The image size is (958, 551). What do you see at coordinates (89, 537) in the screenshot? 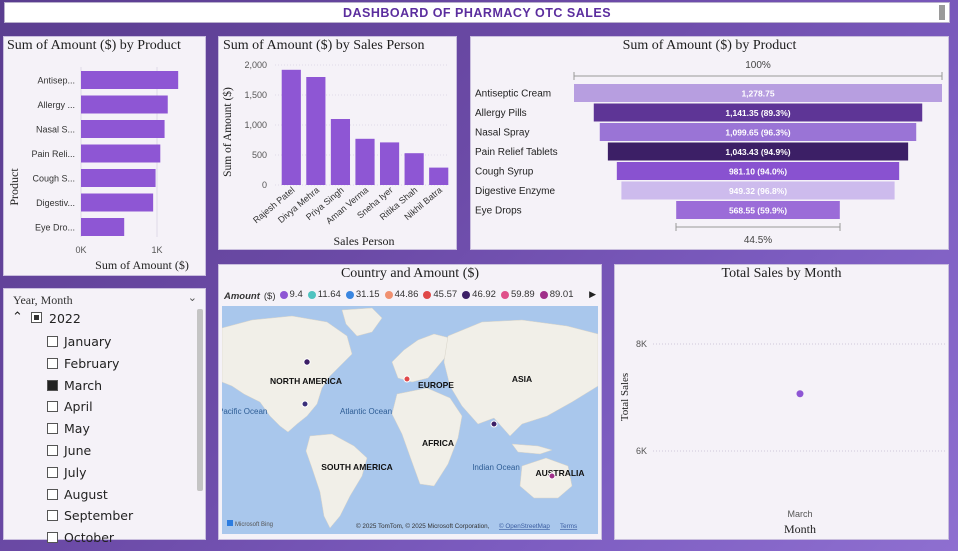
I see `slicer-month-label: October` at bounding box center [89, 537].